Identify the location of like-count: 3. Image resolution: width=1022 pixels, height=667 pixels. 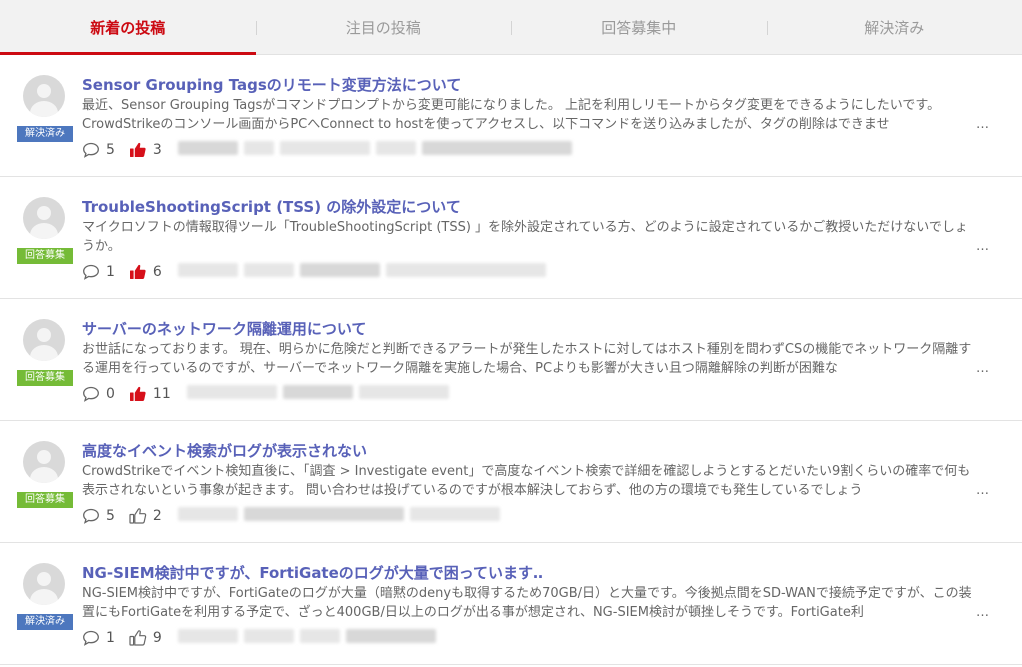
(157, 150).